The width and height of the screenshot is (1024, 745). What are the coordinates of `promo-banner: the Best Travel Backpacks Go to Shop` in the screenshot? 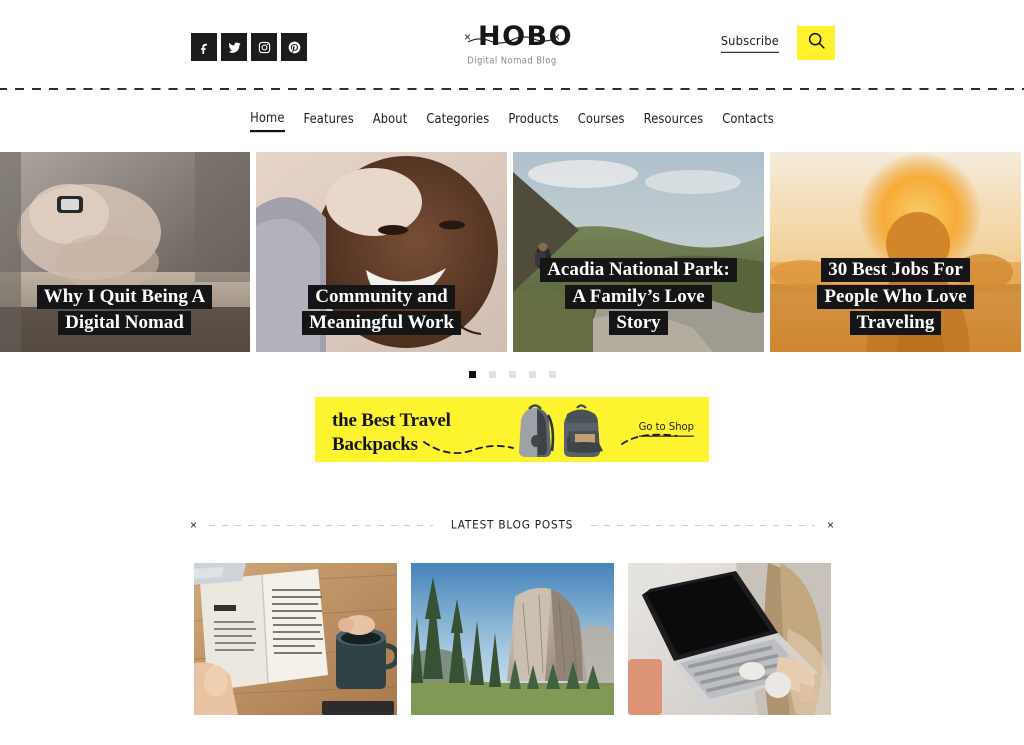 It's located at (512, 429).